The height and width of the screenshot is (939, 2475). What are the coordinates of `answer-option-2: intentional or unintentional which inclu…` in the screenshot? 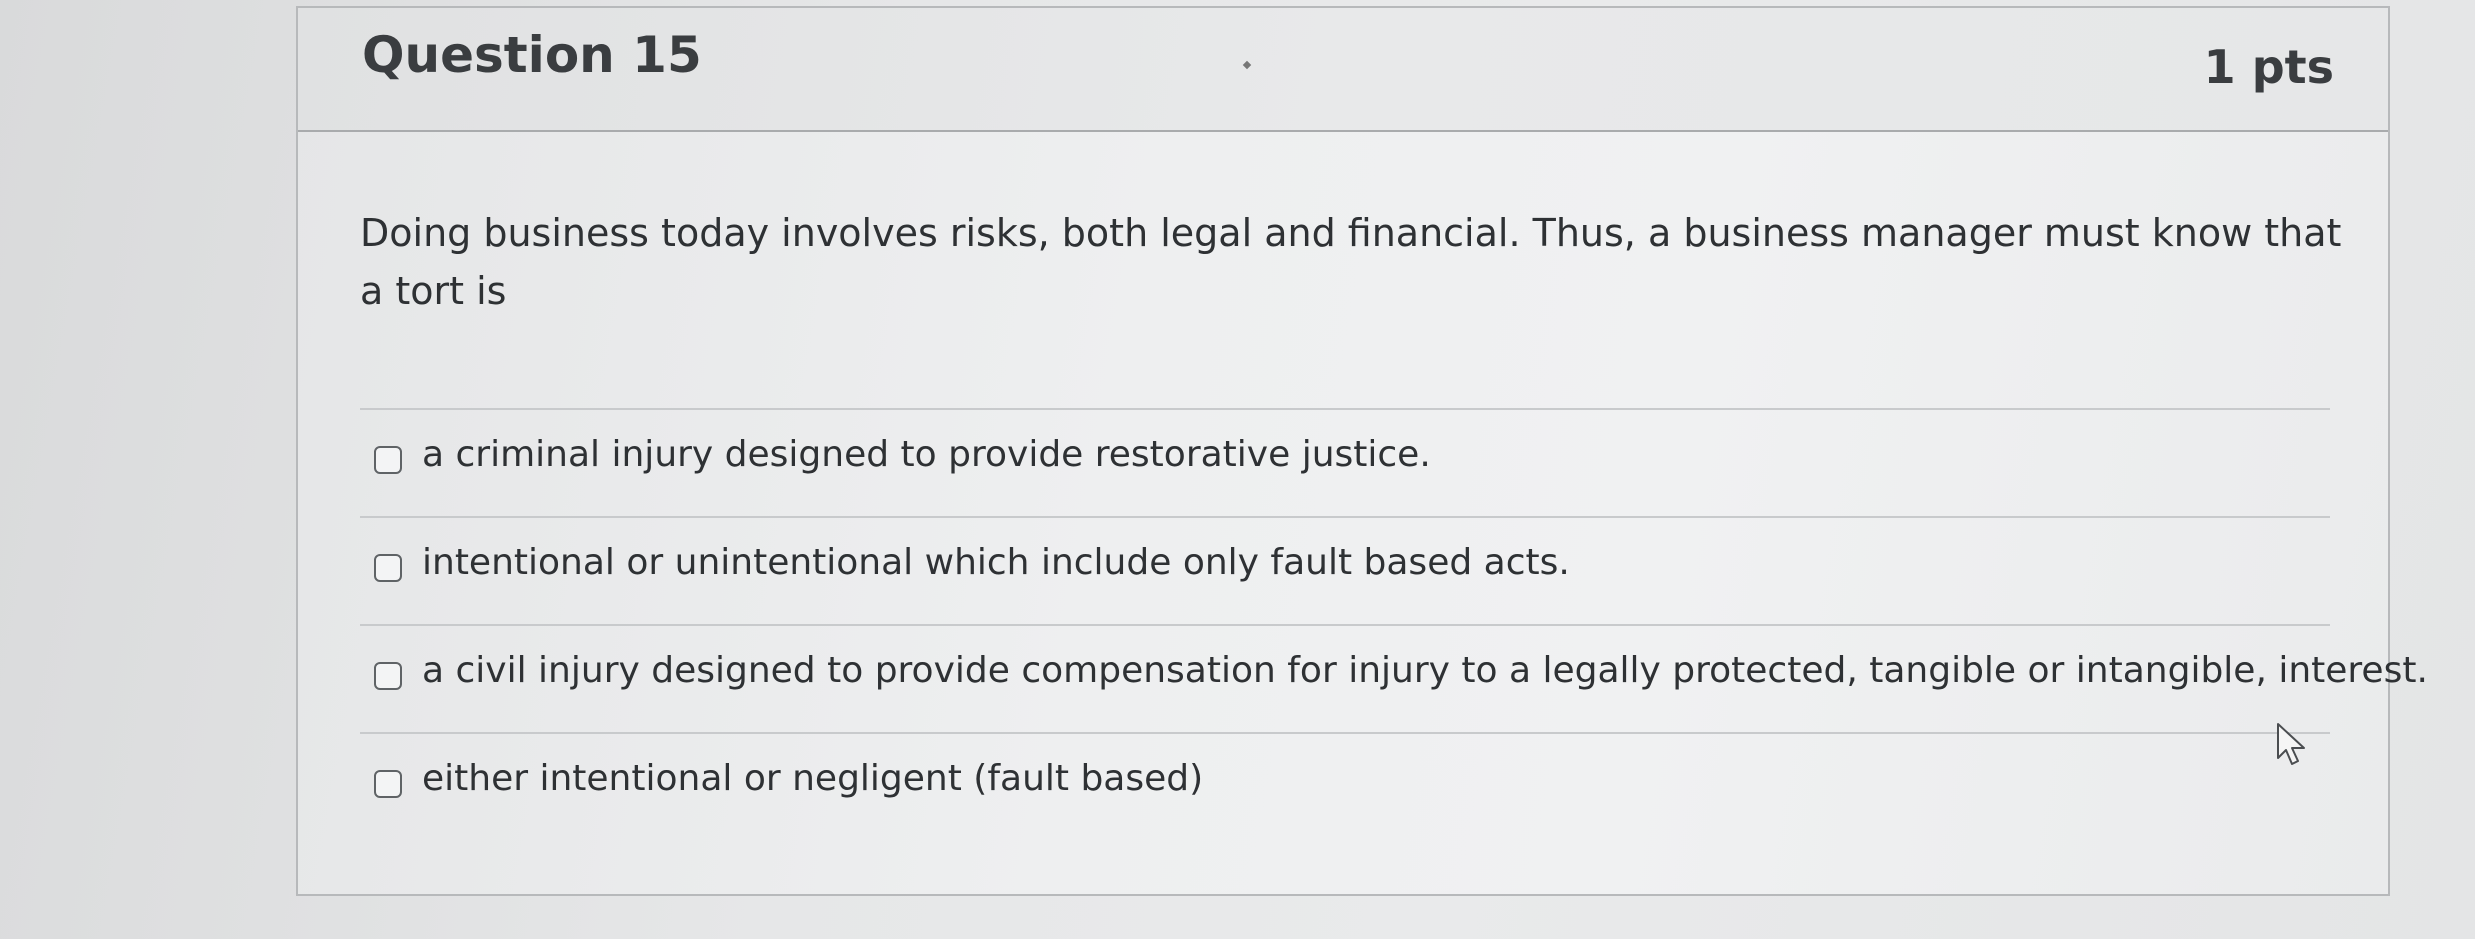 It's located at (1345, 571).